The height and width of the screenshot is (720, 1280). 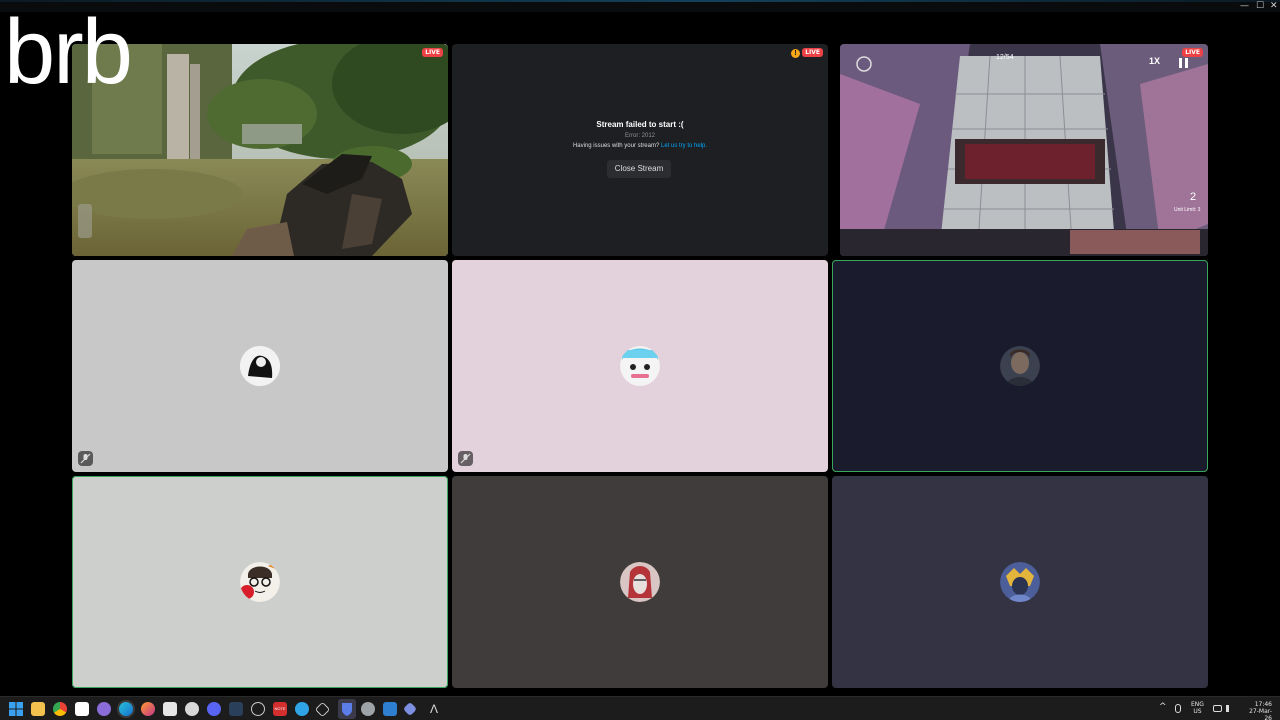 What do you see at coordinates (1244, 6) in the screenshot?
I see `minimize-button: —` at bounding box center [1244, 6].